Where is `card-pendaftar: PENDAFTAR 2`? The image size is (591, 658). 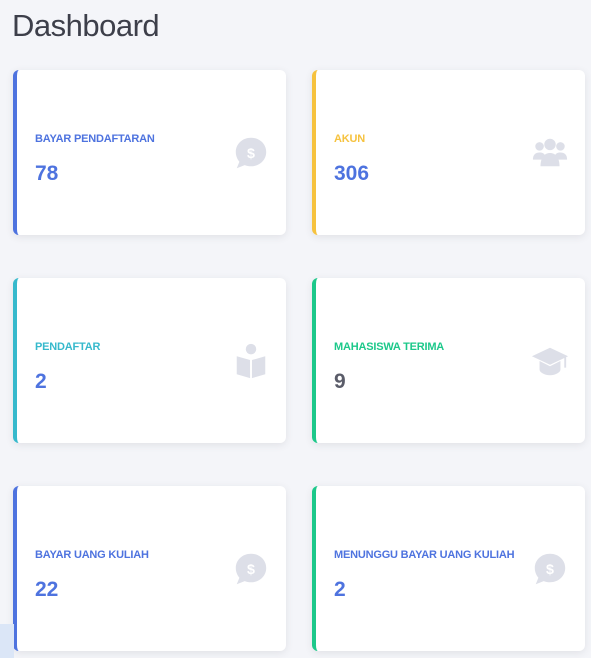 card-pendaftar: PENDAFTAR 2 is located at coordinates (149, 360).